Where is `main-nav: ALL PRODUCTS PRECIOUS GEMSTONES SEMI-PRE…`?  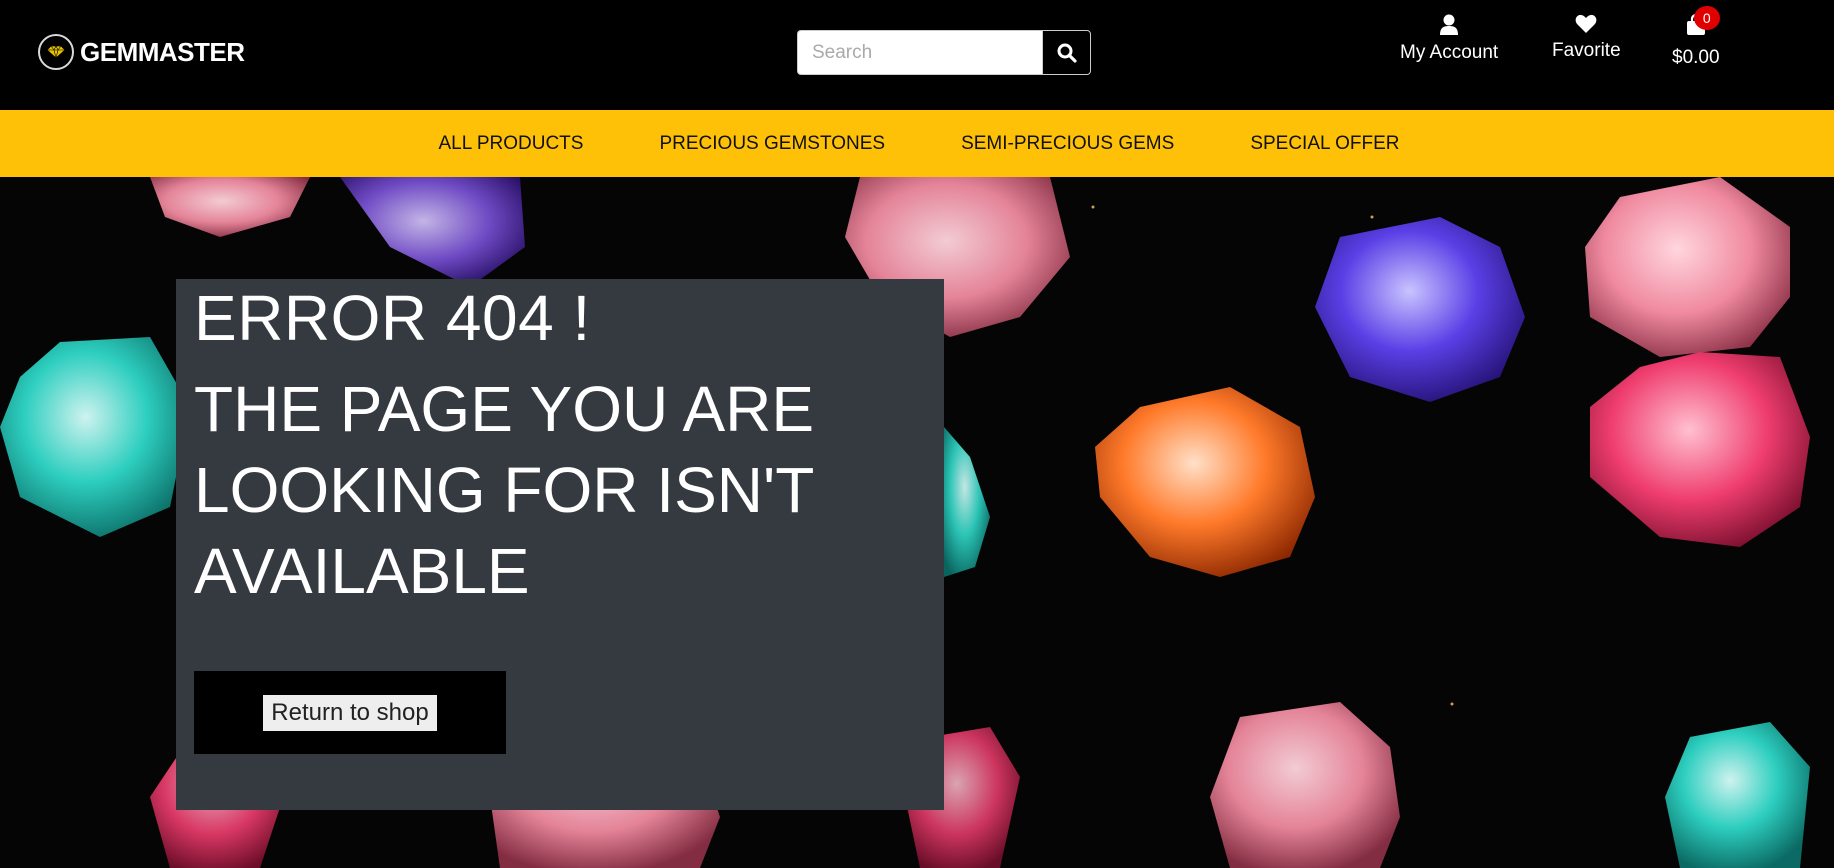
main-nav: ALL PRODUCTS PRECIOUS GEMSTONES SEMI-PRE… is located at coordinates (917, 143).